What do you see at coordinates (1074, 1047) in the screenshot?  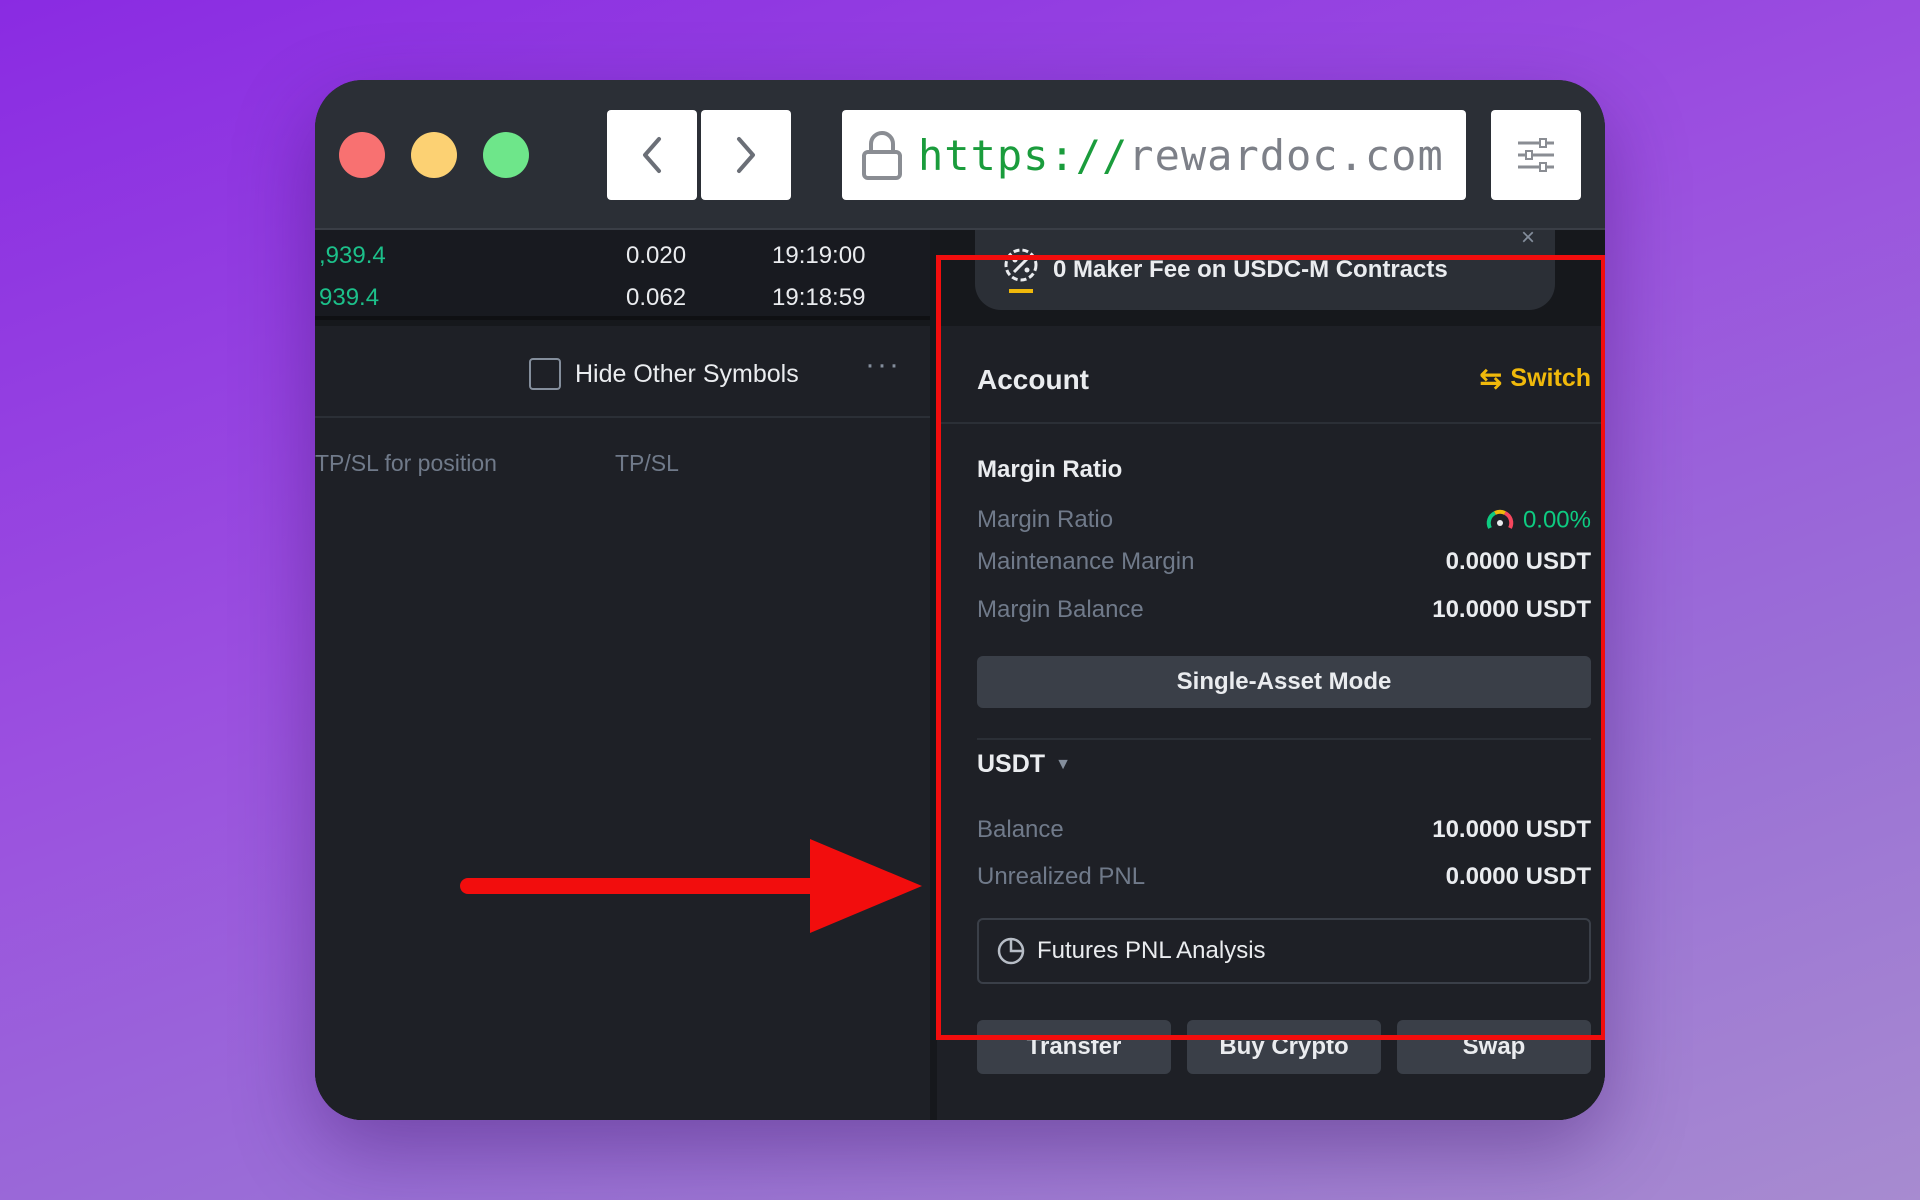 I see `transfer-button: Transfer` at bounding box center [1074, 1047].